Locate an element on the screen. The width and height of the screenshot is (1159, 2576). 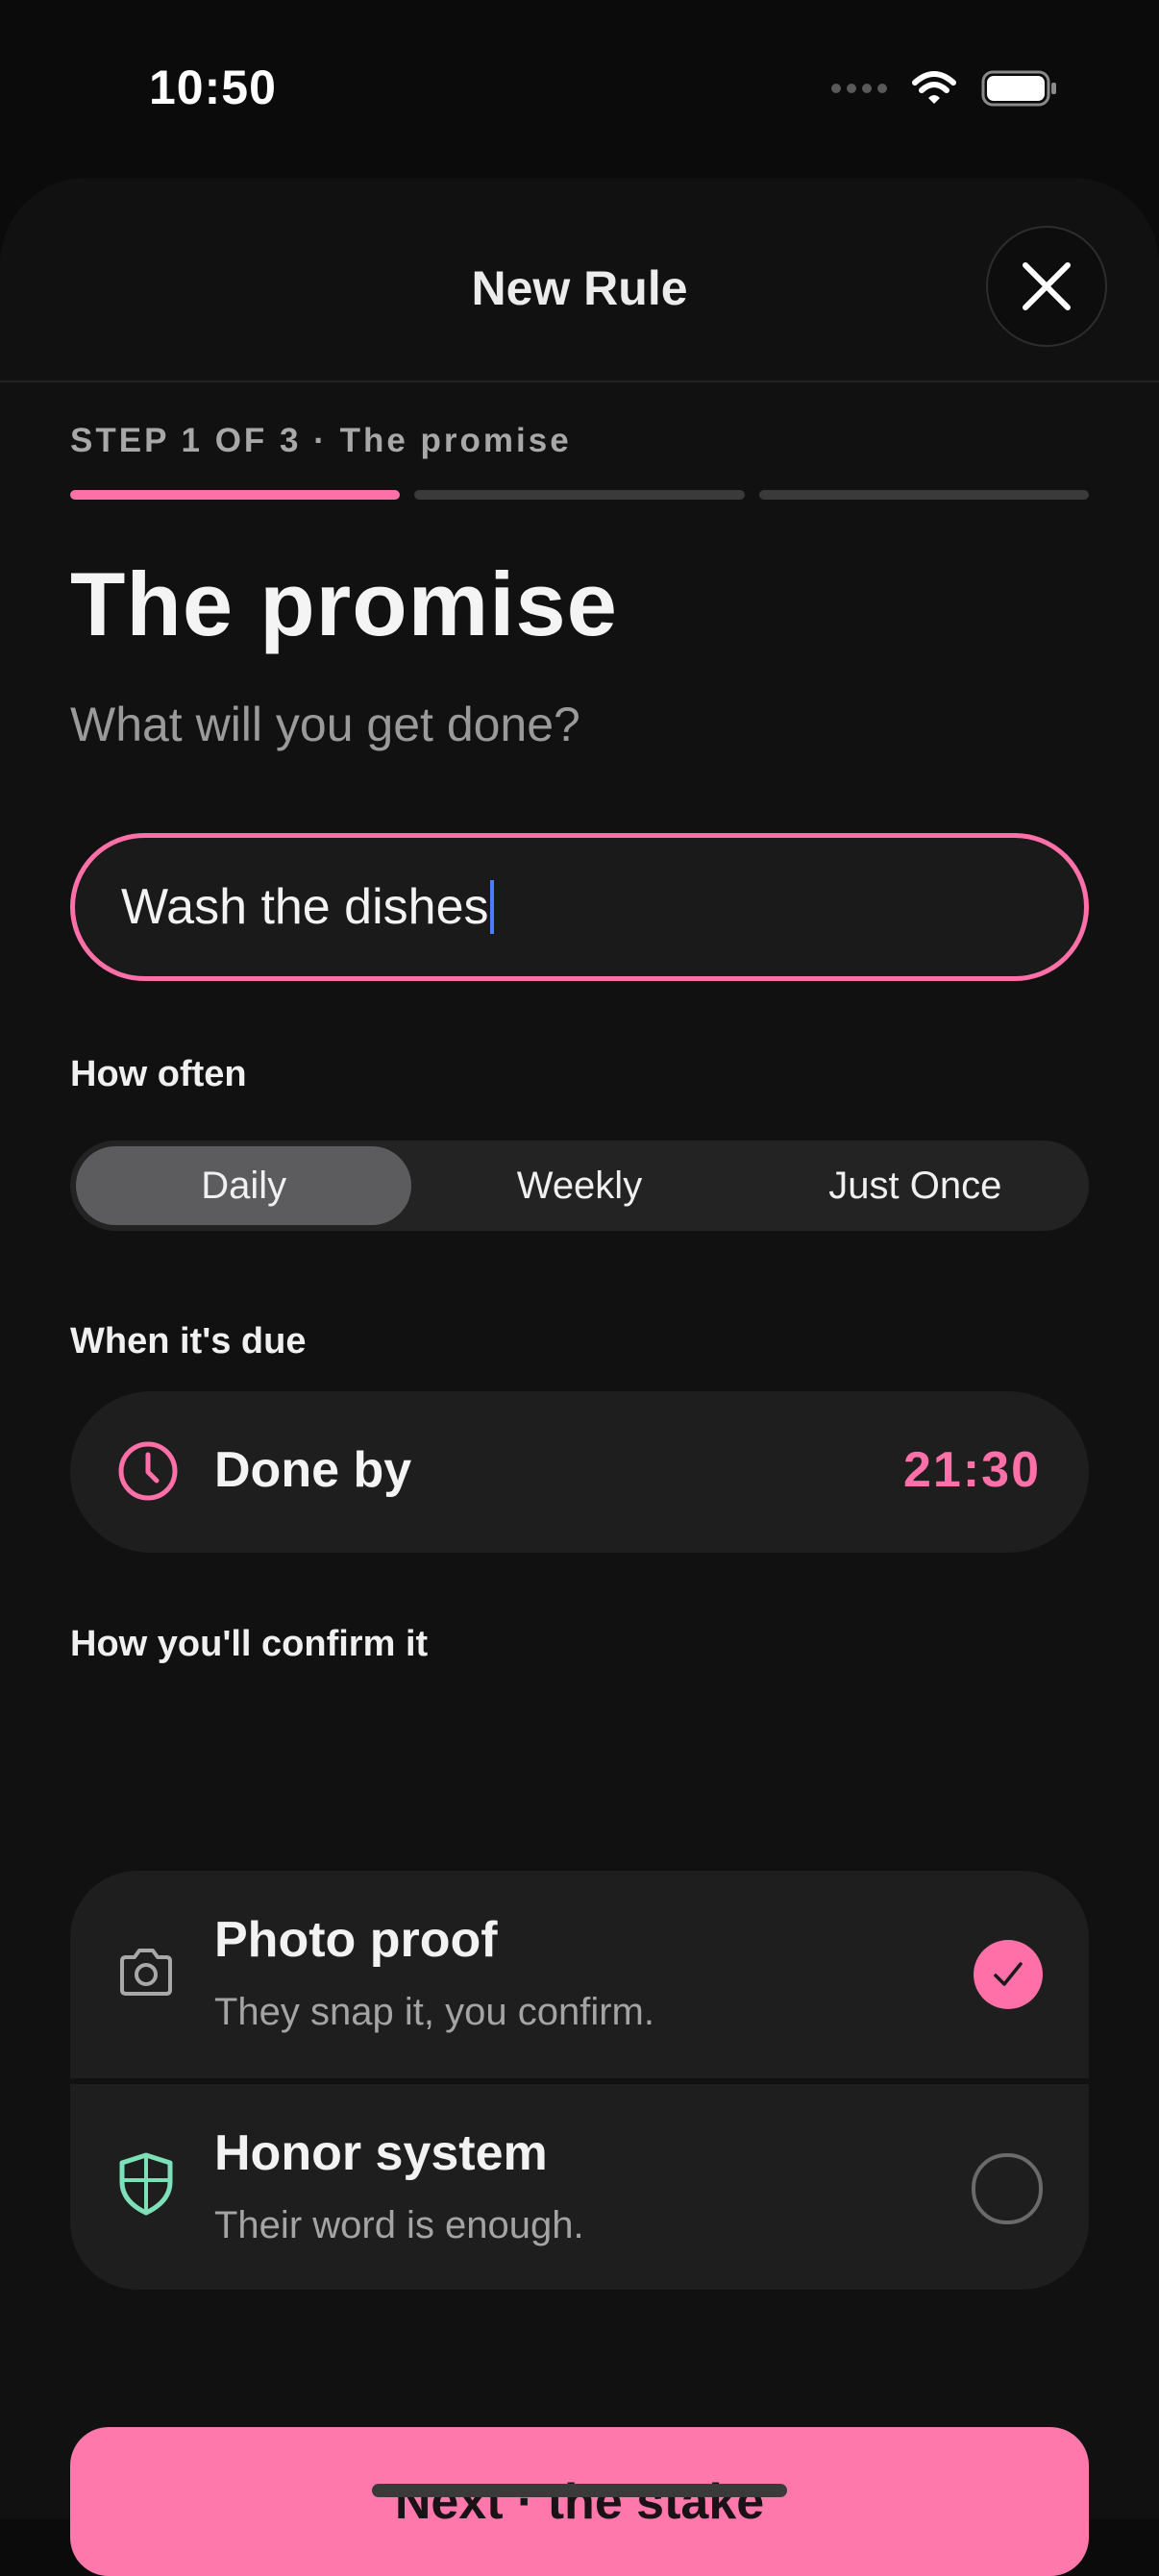
due-section-label: When it's due is located at coordinates (188, 1341).